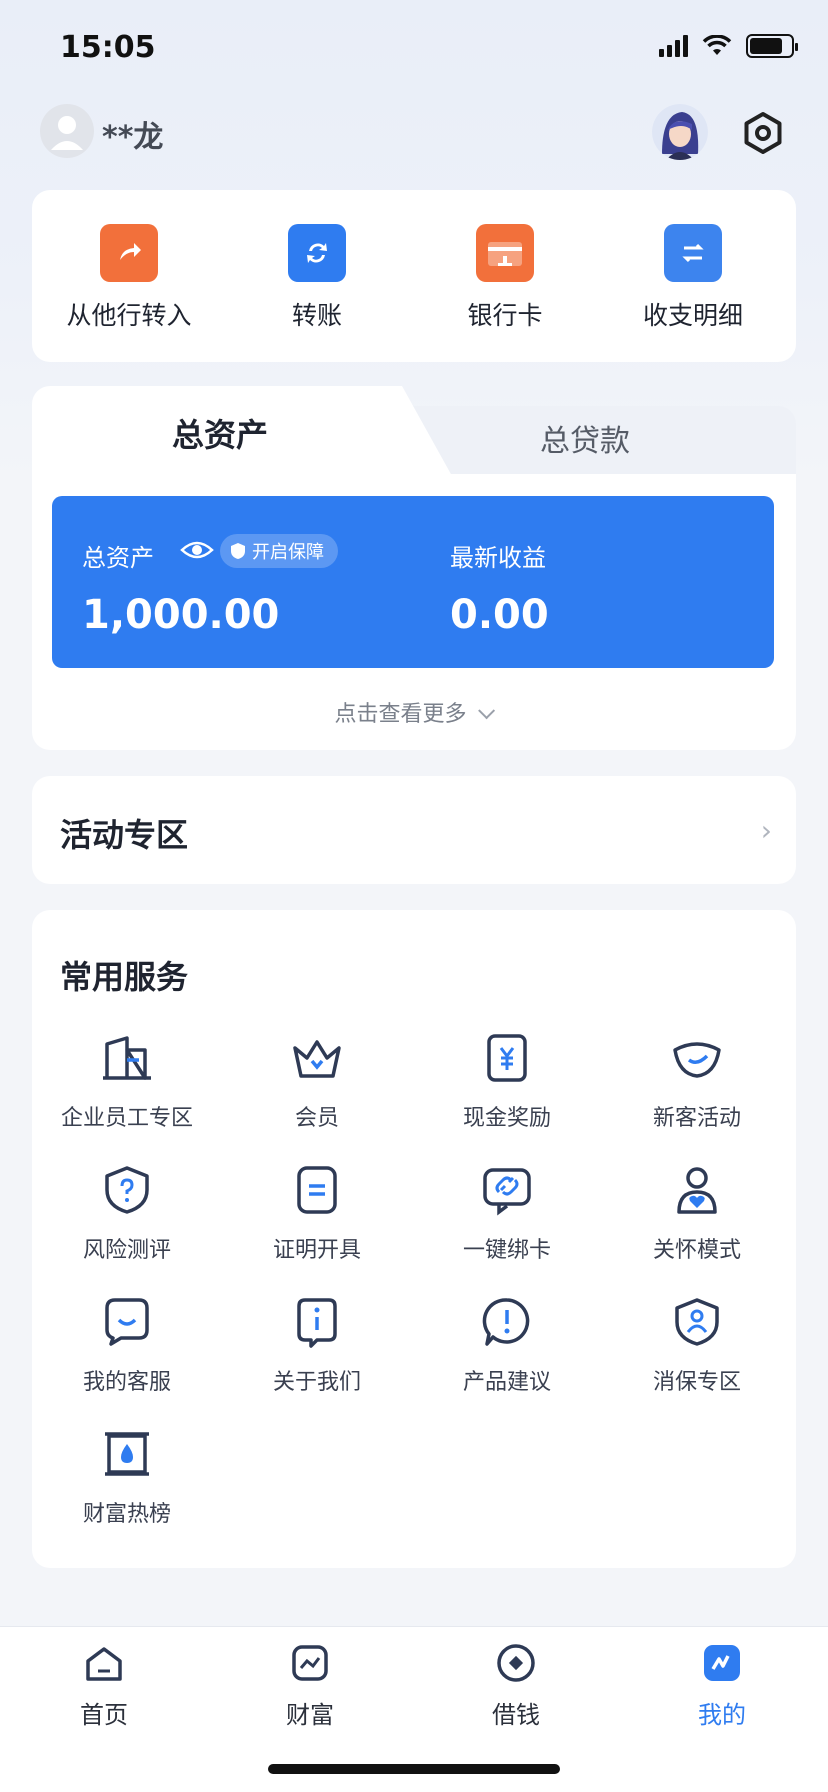  I want to click on link-card-icon, so click(507, 1192).